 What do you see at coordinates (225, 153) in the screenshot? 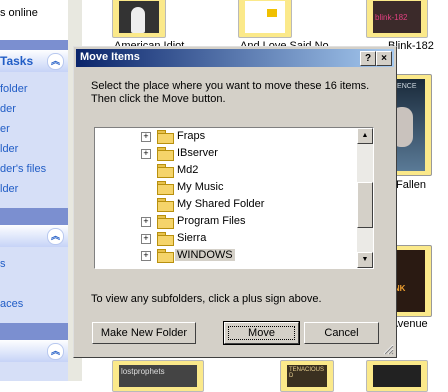
I see `tree-item: + IBserver` at bounding box center [225, 153].